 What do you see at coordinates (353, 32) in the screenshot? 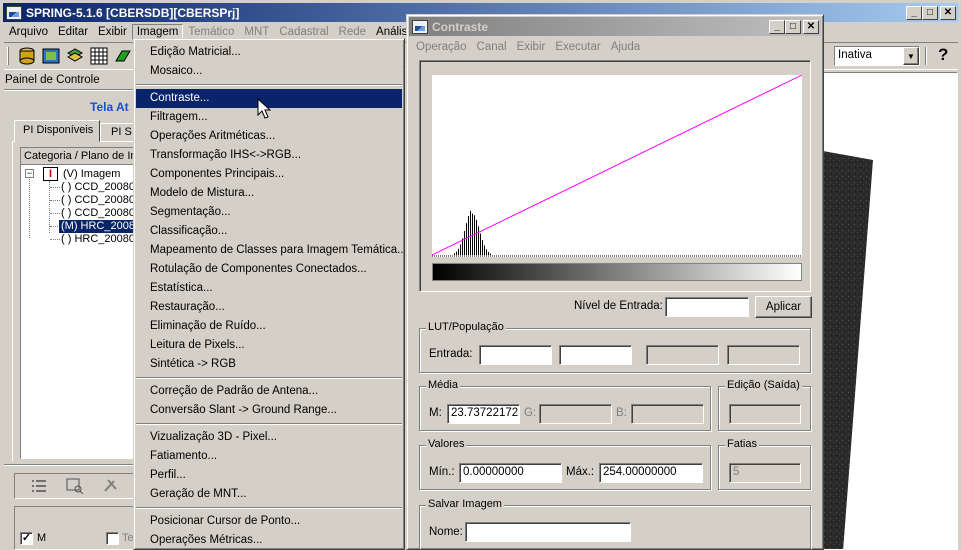
I see `menu-rede: Rede` at bounding box center [353, 32].